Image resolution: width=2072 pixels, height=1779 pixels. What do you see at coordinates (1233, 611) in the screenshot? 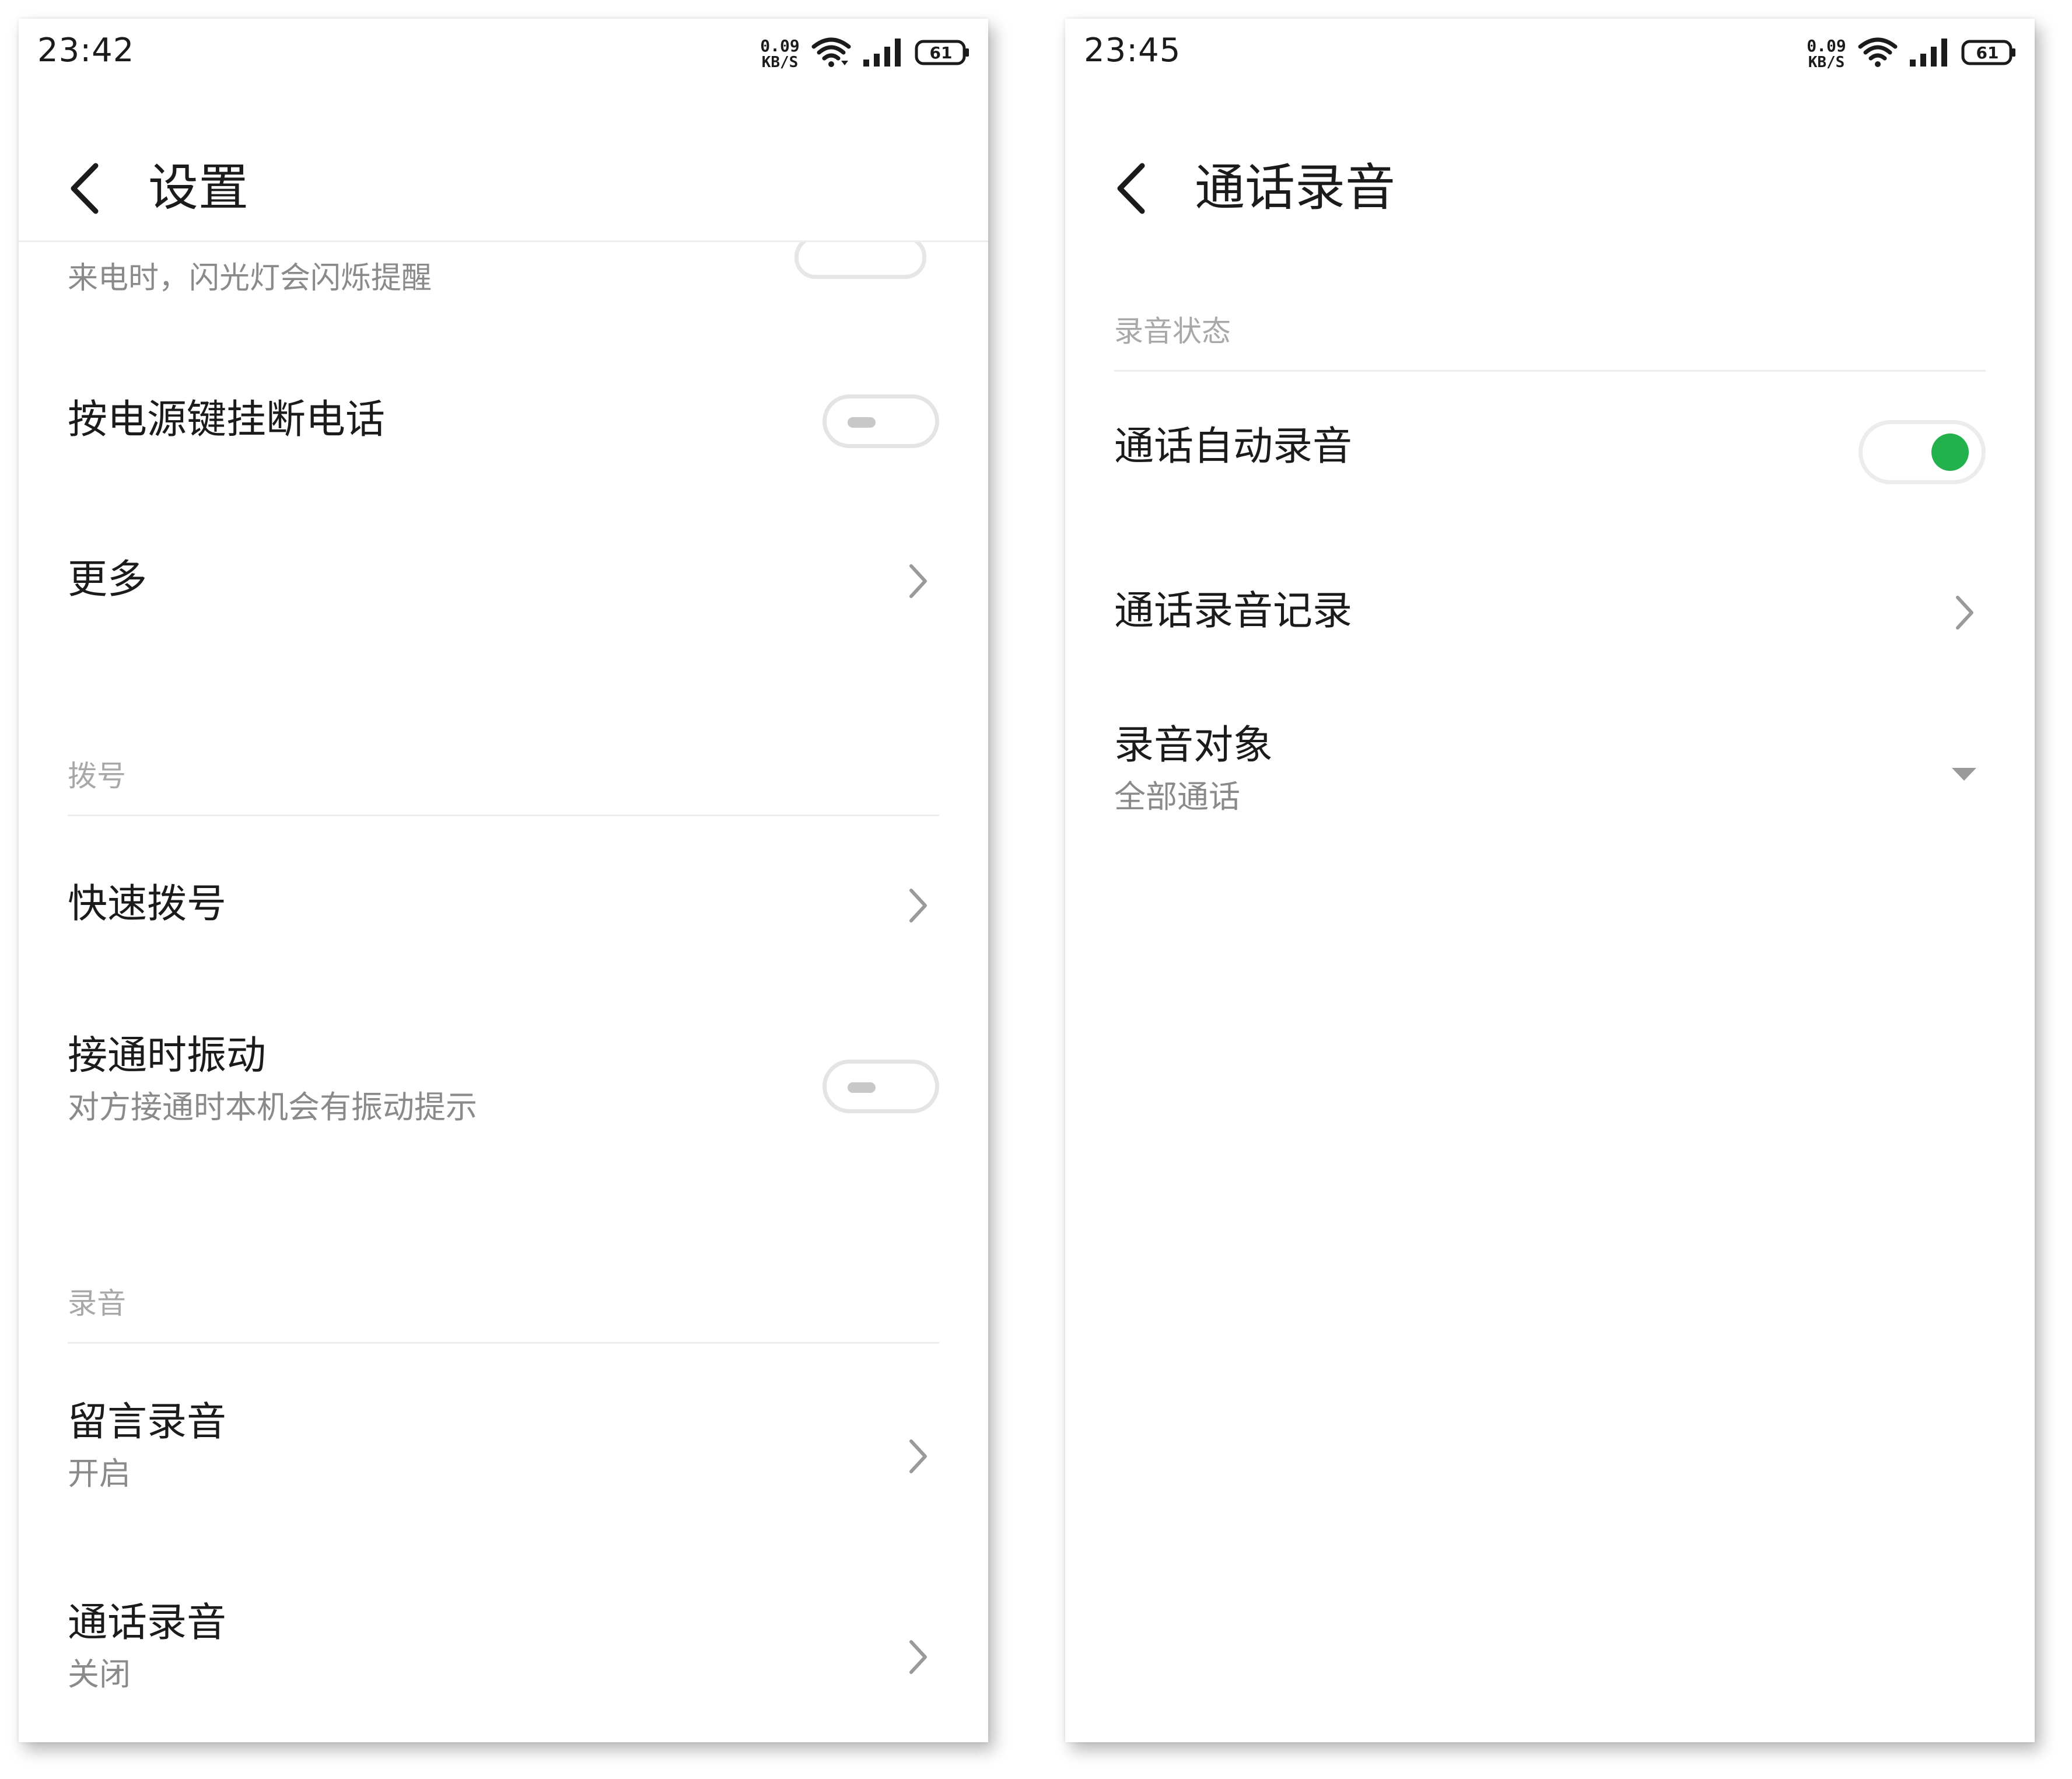
I see `row-title: 通话录音记录` at bounding box center [1233, 611].